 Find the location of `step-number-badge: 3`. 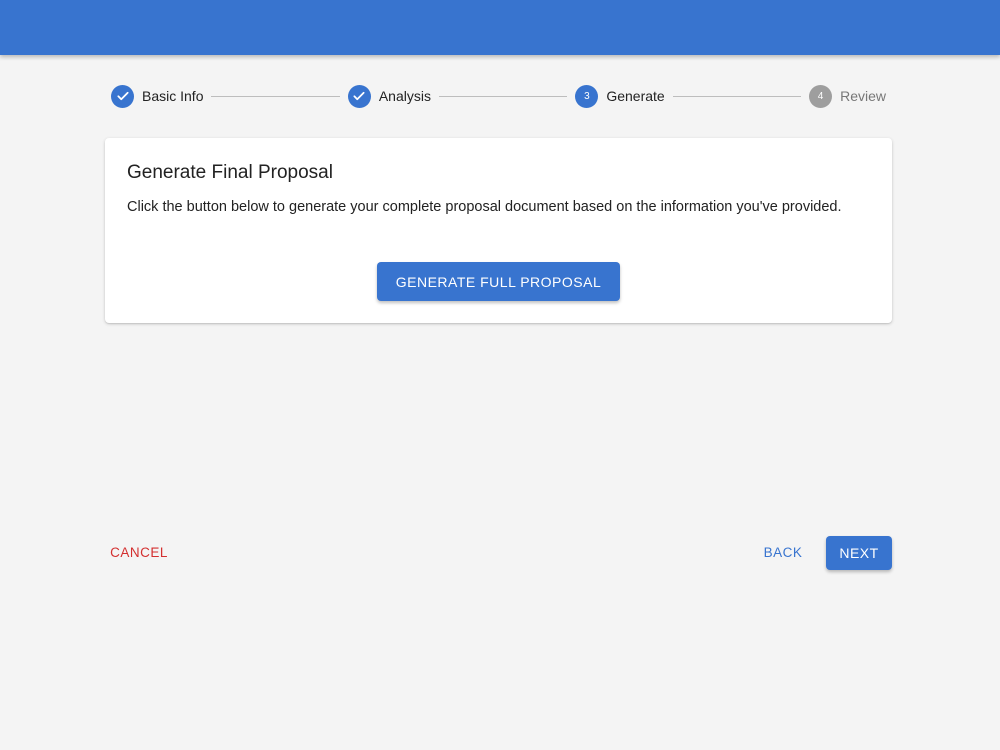

step-number-badge: 3 is located at coordinates (587, 96).